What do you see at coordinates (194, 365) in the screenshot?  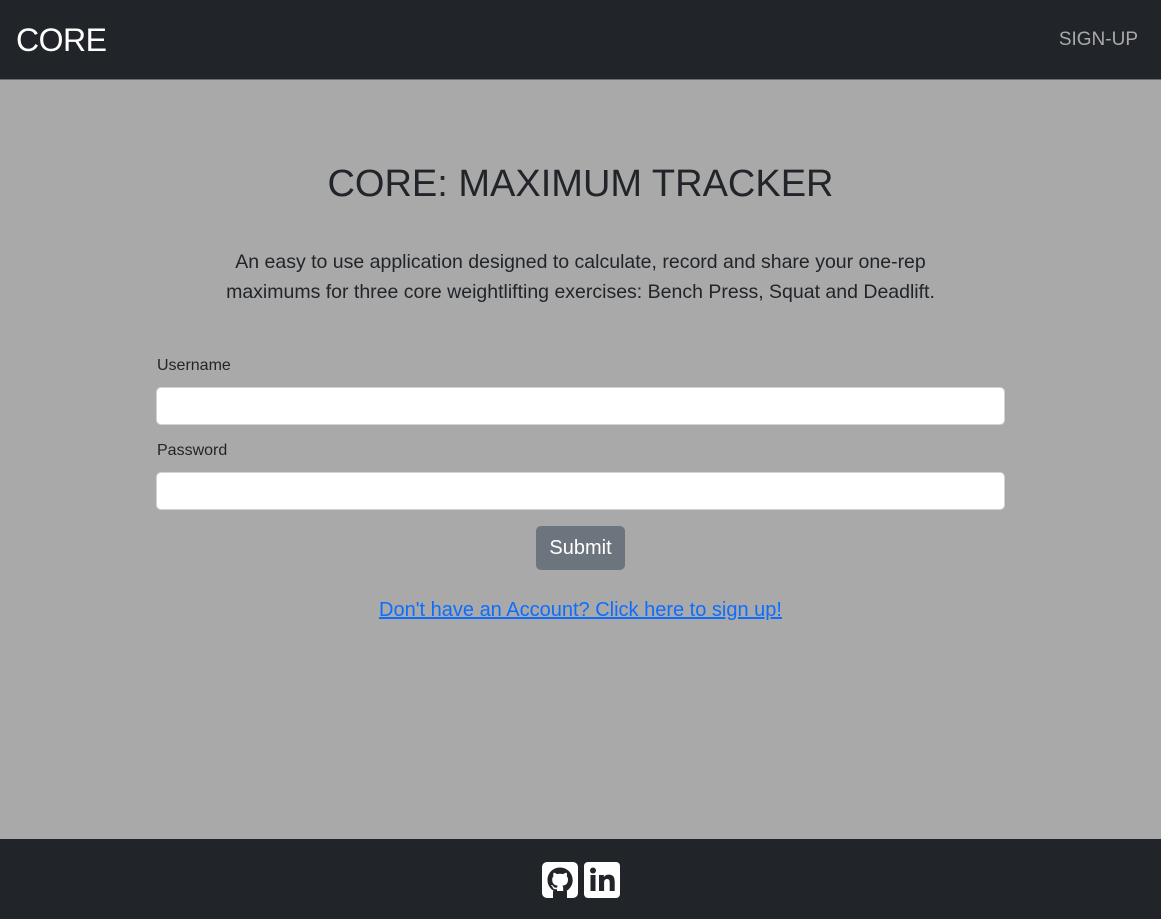 I see `username-label: Username` at bounding box center [194, 365].